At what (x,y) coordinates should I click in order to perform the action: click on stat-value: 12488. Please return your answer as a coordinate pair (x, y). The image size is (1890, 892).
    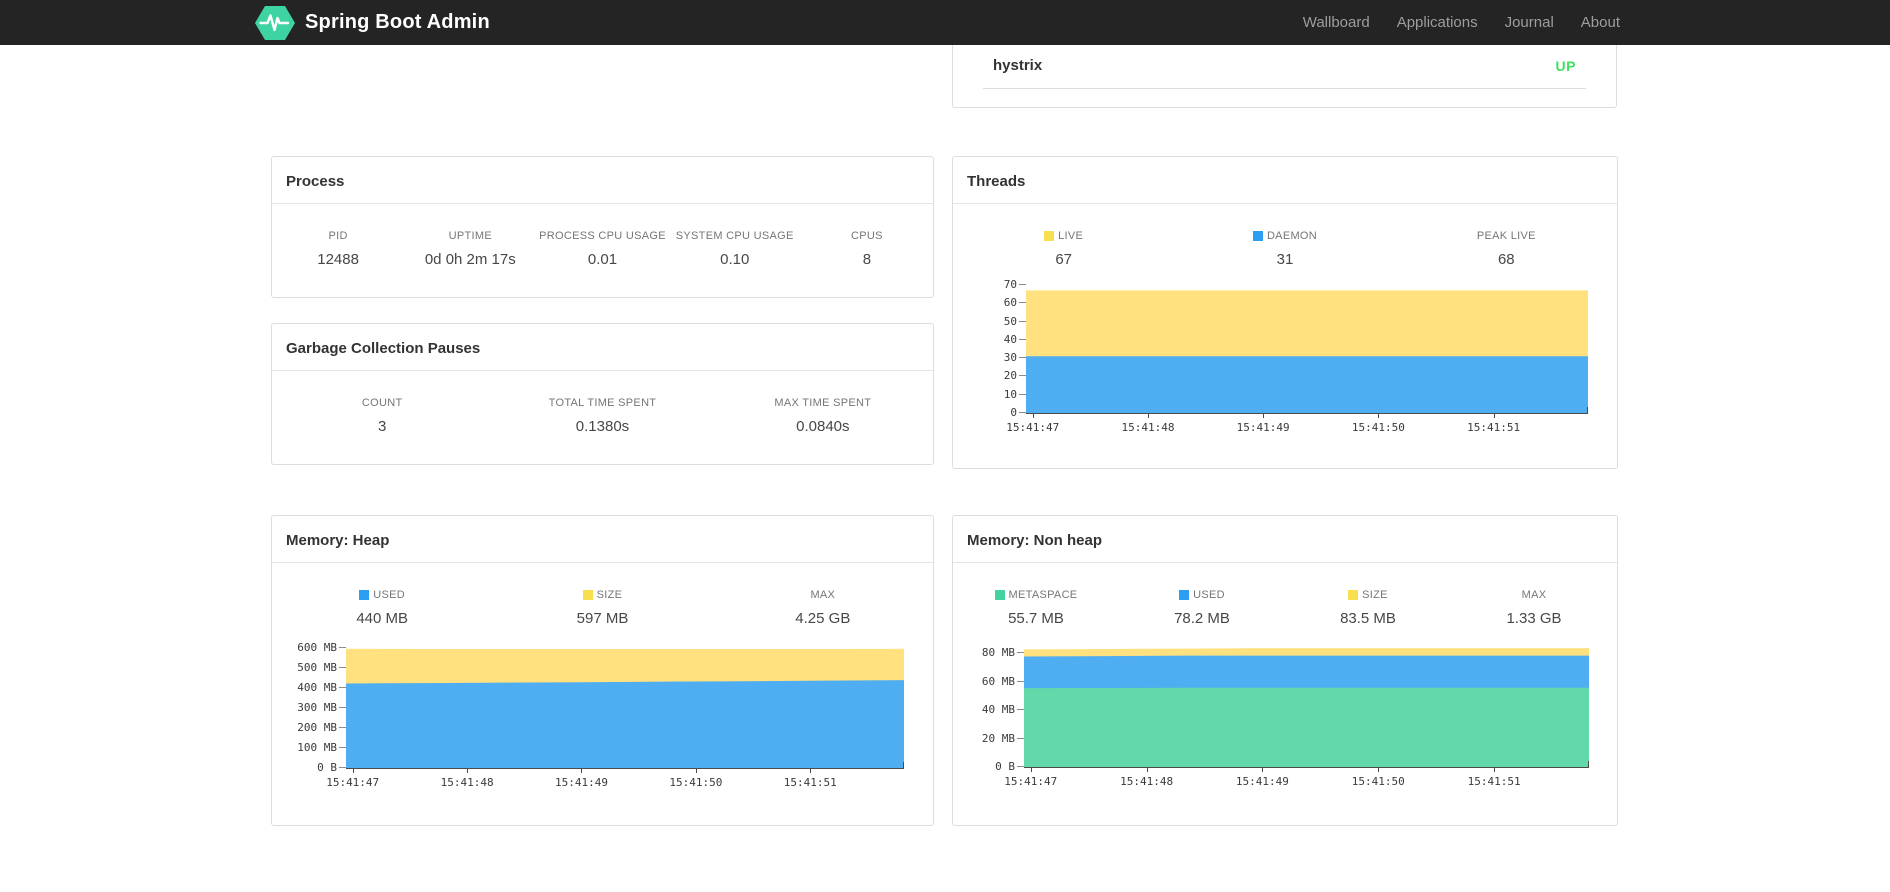
    Looking at the image, I should click on (338, 259).